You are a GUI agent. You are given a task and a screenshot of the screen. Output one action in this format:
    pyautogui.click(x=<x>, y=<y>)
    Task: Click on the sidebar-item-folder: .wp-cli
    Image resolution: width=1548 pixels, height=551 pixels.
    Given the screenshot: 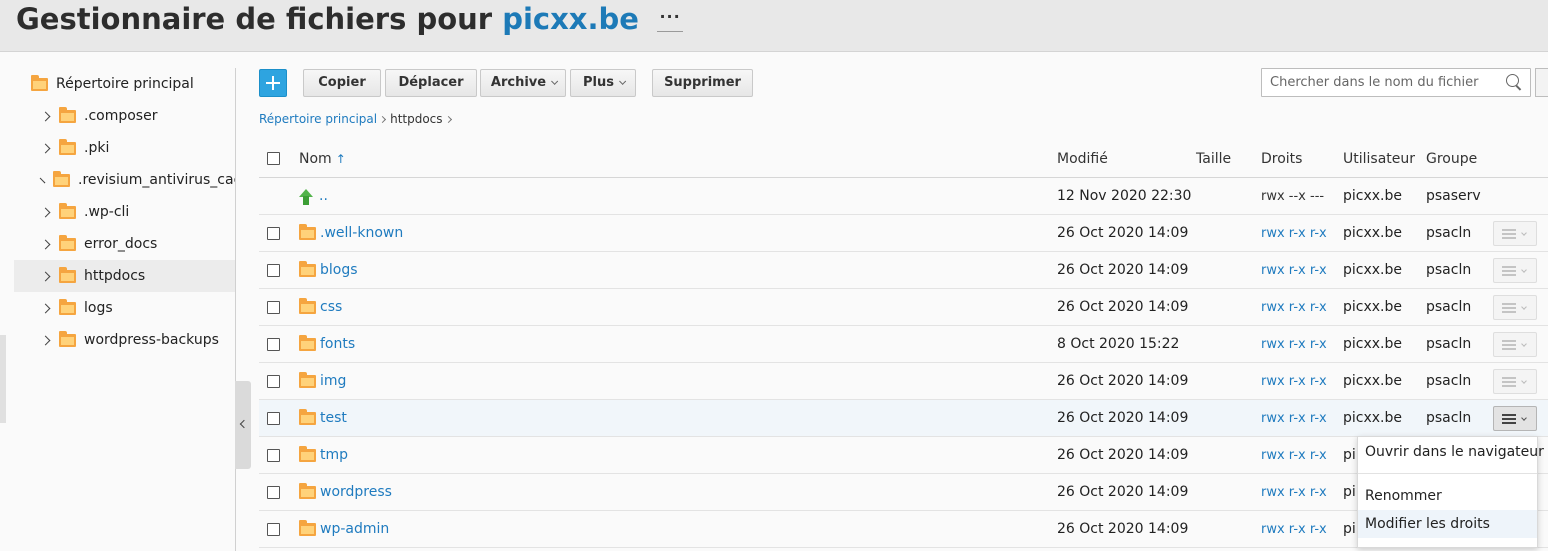 What is the action you would take?
    pyautogui.click(x=125, y=212)
    